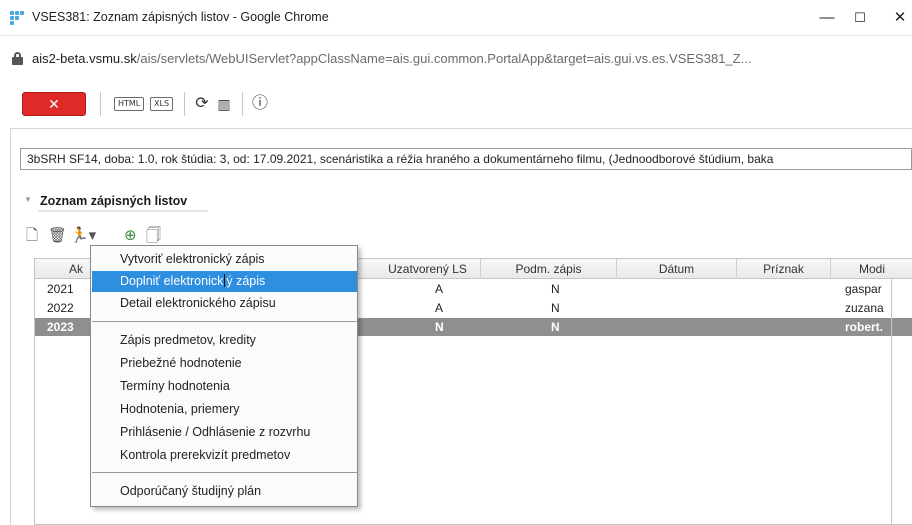 The width and height of the screenshot is (912, 525). Describe the element at coordinates (827, 18) in the screenshot. I see `minimize-button: —` at that location.